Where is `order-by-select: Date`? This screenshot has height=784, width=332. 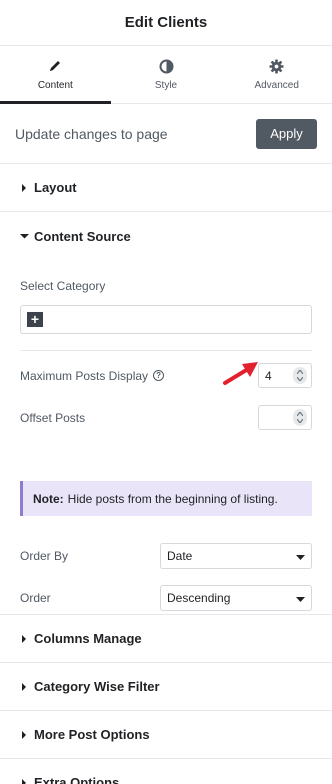
order-by-select: Date is located at coordinates (236, 556).